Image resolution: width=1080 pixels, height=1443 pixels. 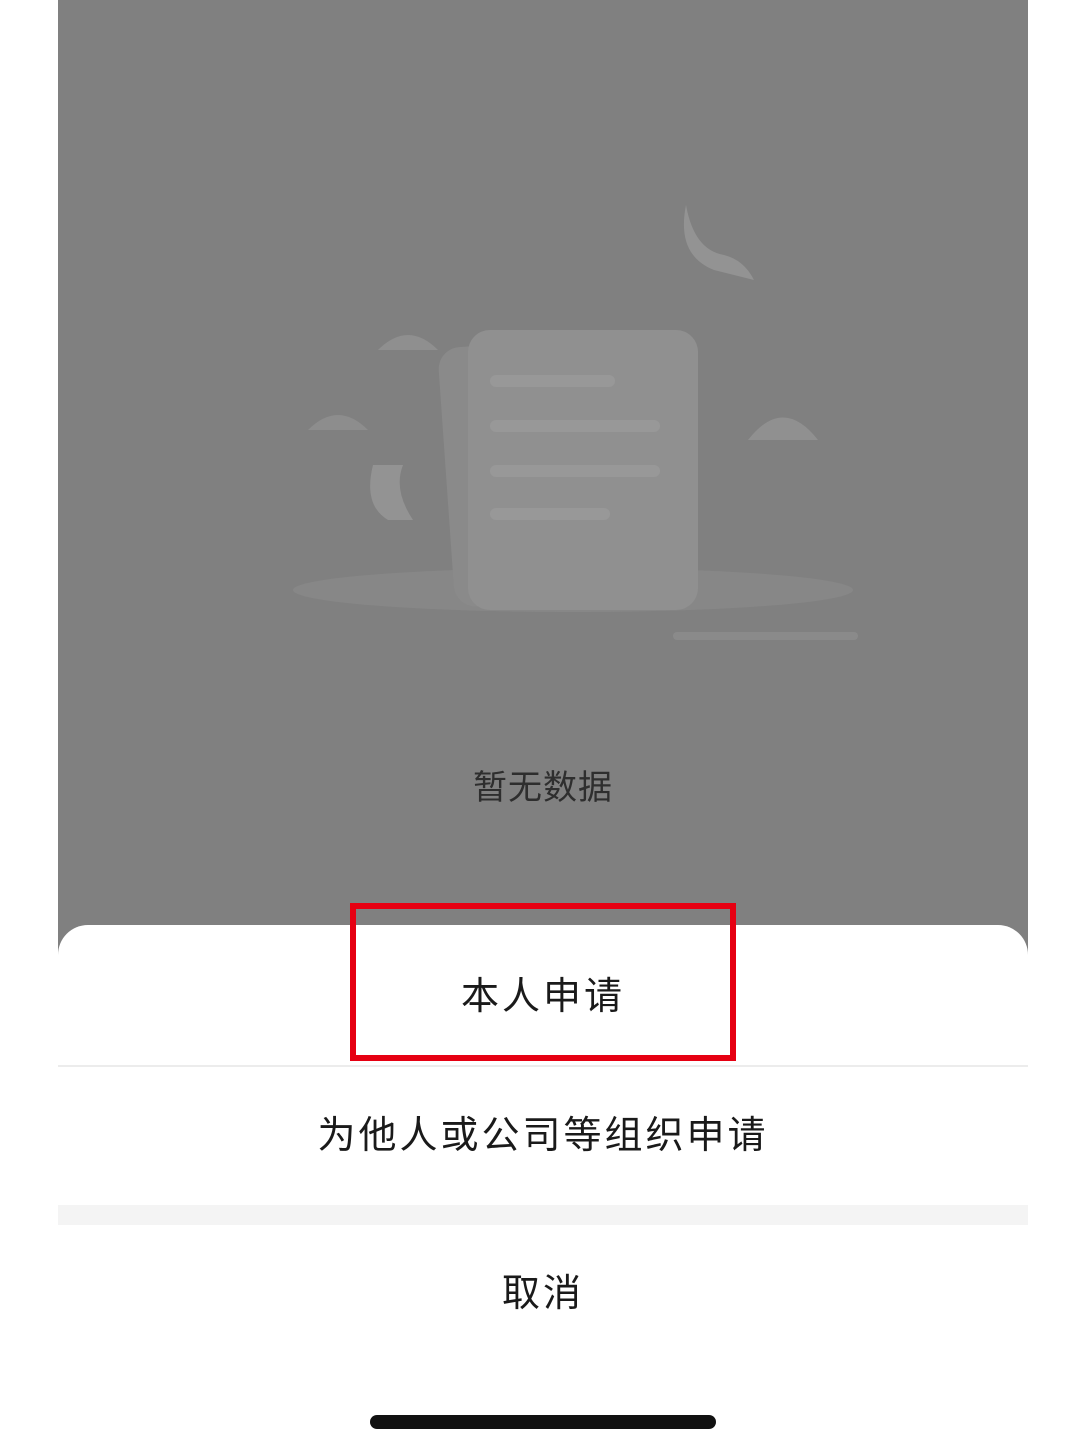 I want to click on apply-for-others-option: 为他人或公司等组织申请, so click(x=543, y=1136).